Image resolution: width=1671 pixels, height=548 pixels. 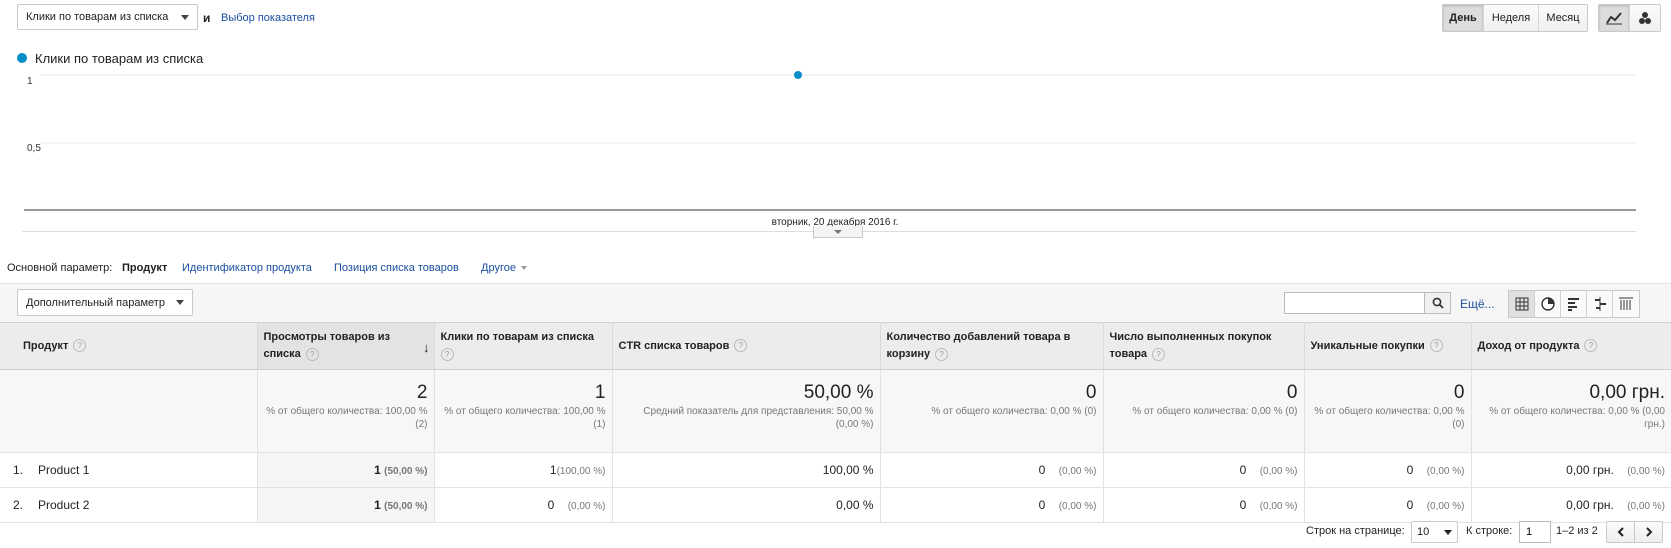 What do you see at coordinates (523, 505) in the screenshot?
I see `list-clicks-cell: 0 (0,00 %)` at bounding box center [523, 505].